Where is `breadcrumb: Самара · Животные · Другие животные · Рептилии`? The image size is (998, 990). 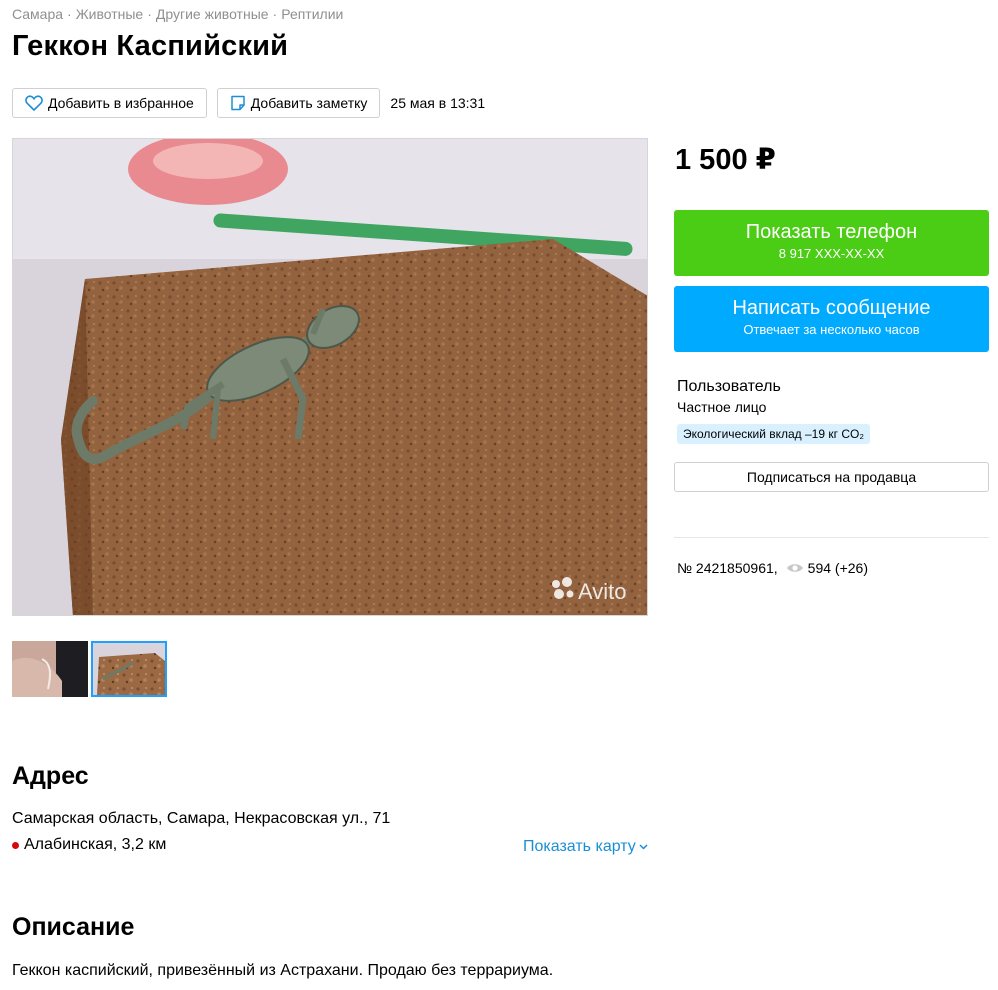 breadcrumb: Самара · Животные · Другие животные · Рептилии is located at coordinates (177, 14).